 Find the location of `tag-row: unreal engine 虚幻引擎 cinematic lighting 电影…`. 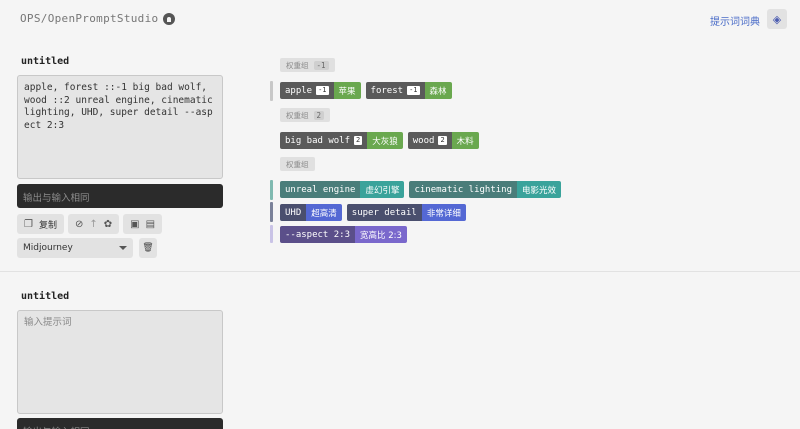

tag-row: unreal engine 虚幻引擎 cinematic lighting 电影… is located at coordinates (421, 189).